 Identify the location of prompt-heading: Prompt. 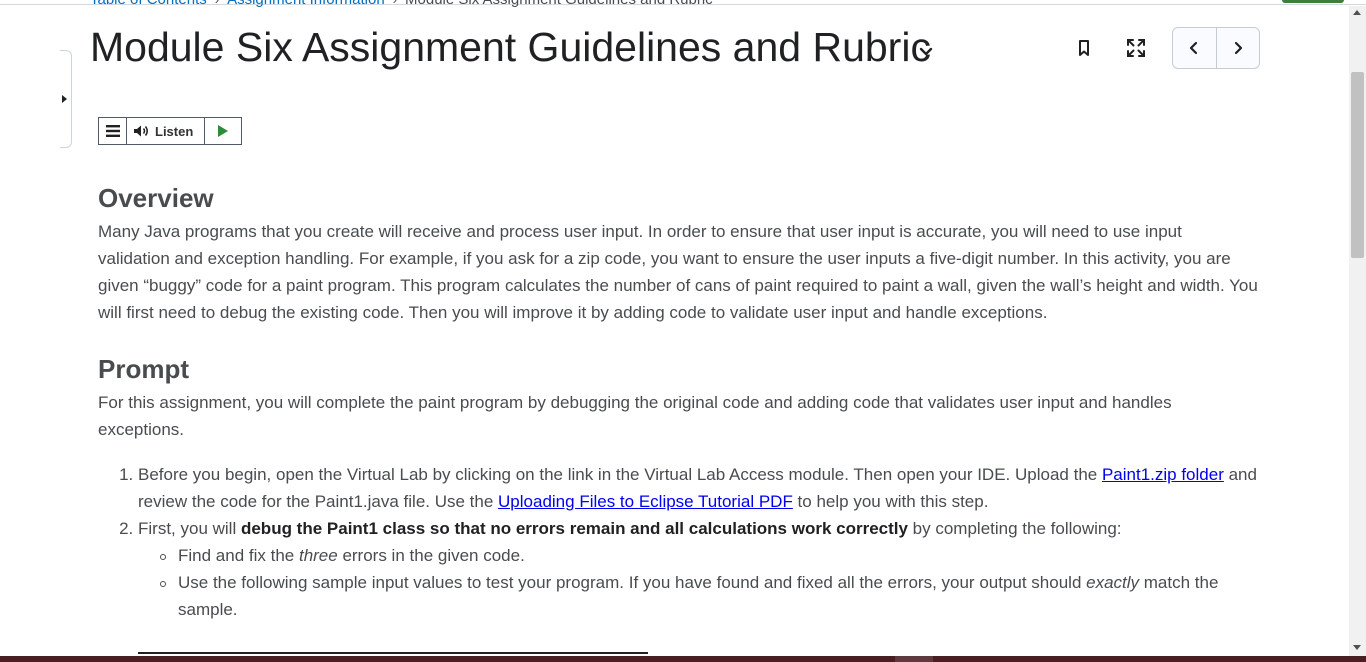
(143, 369).